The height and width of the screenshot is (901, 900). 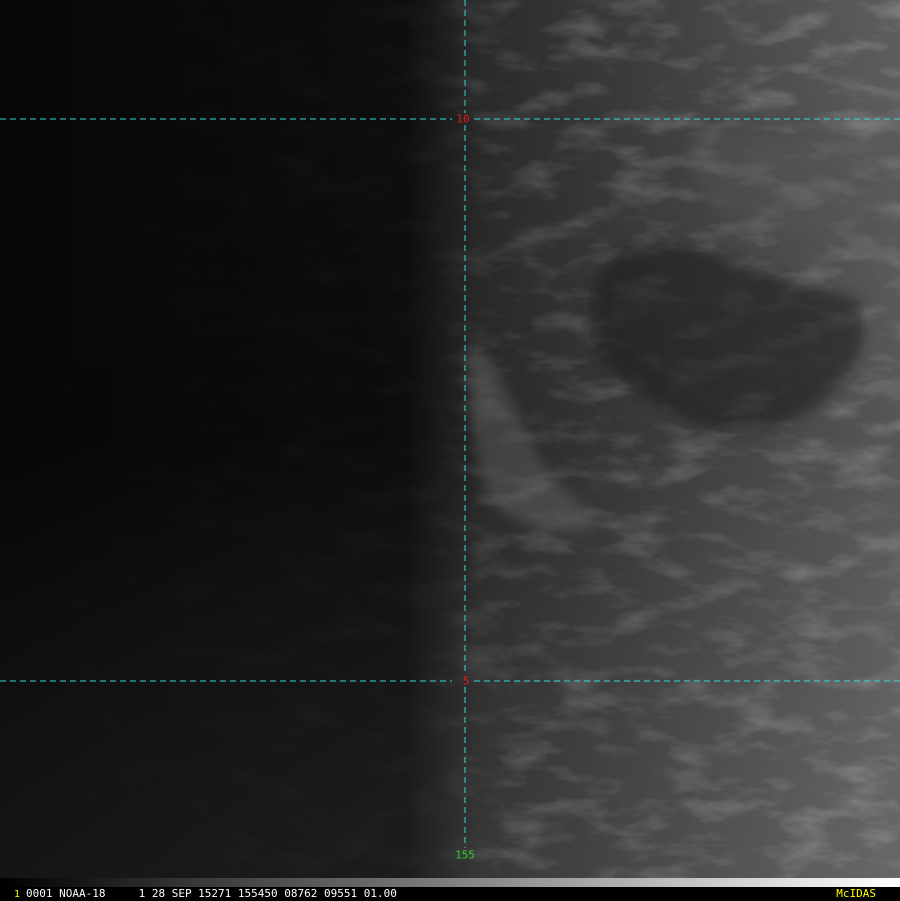 What do you see at coordinates (465, 855) in the screenshot?
I see `longitude-label-155: 155` at bounding box center [465, 855].